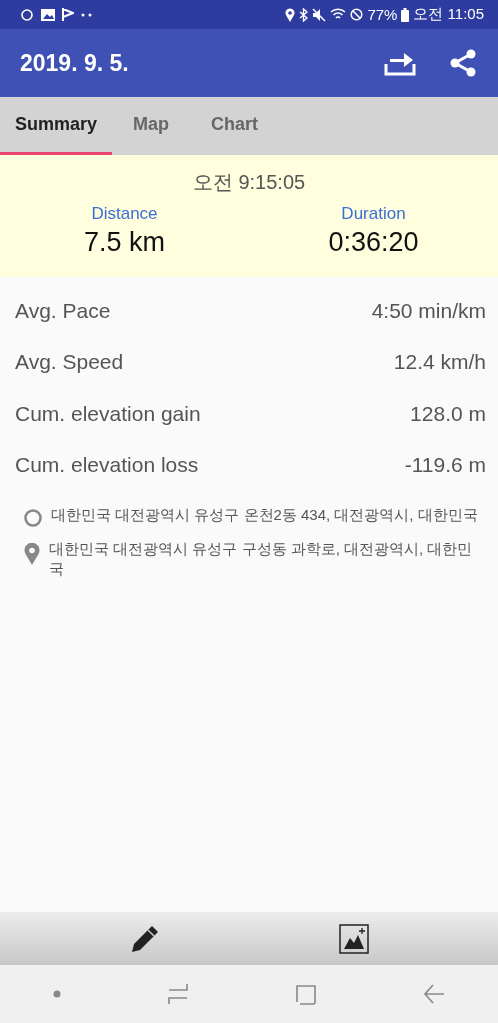 This screenshot has height=1023, width=498. Describe the element at coordinates (68, 14) in the screenshot. I see `flag-icon` at that location.